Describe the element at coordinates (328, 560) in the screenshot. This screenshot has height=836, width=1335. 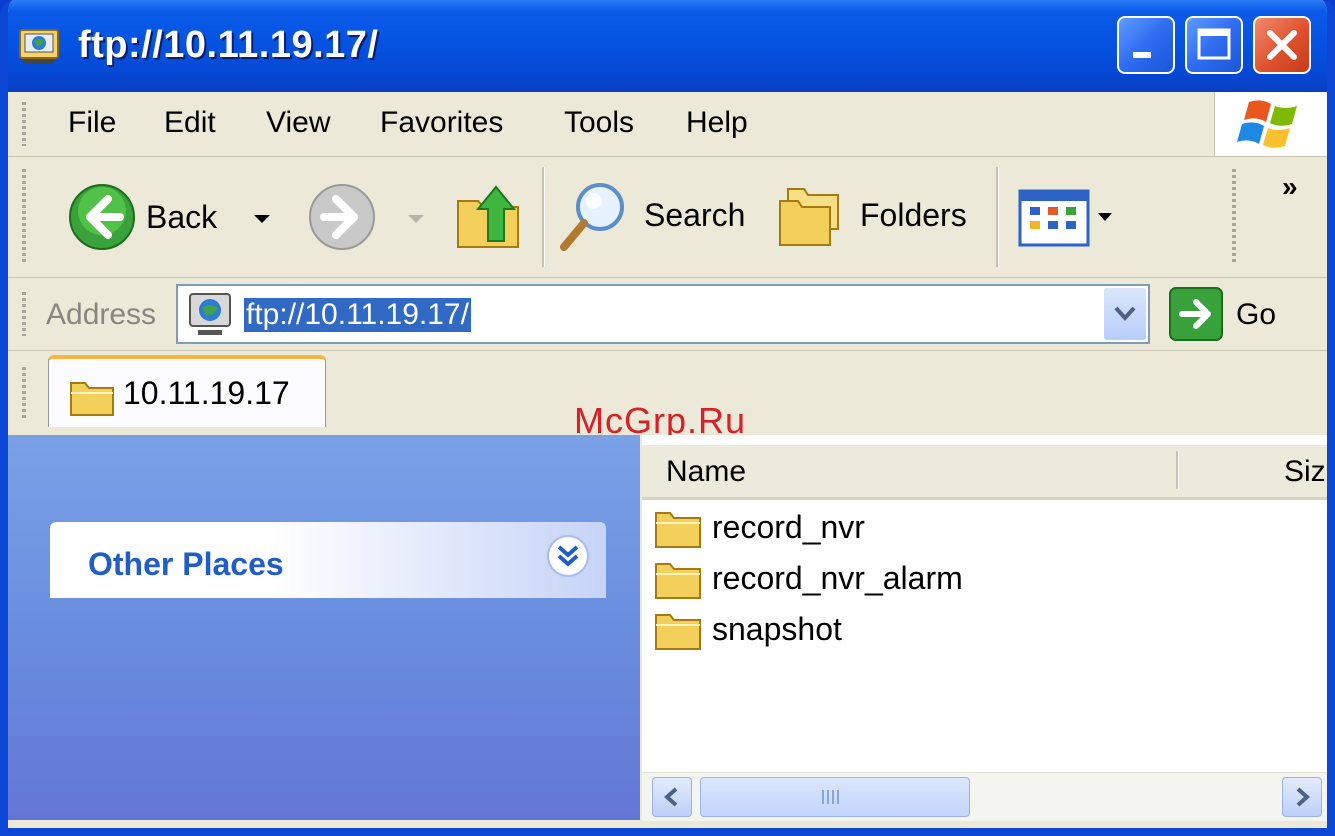
I see `other-places-panel: Other Places` at that location.